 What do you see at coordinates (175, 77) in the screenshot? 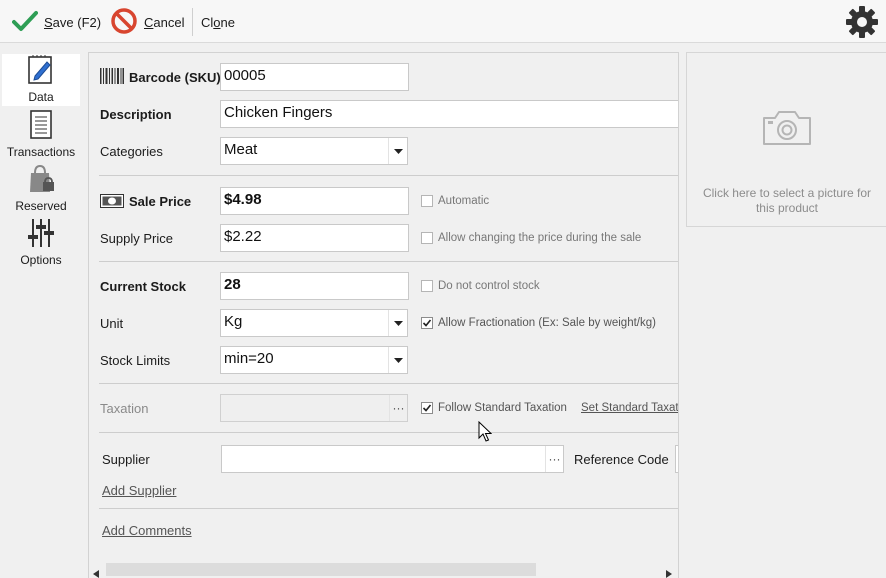
I see `barcode-label: Barcode (SKU)` at bounding box center [175, 77].